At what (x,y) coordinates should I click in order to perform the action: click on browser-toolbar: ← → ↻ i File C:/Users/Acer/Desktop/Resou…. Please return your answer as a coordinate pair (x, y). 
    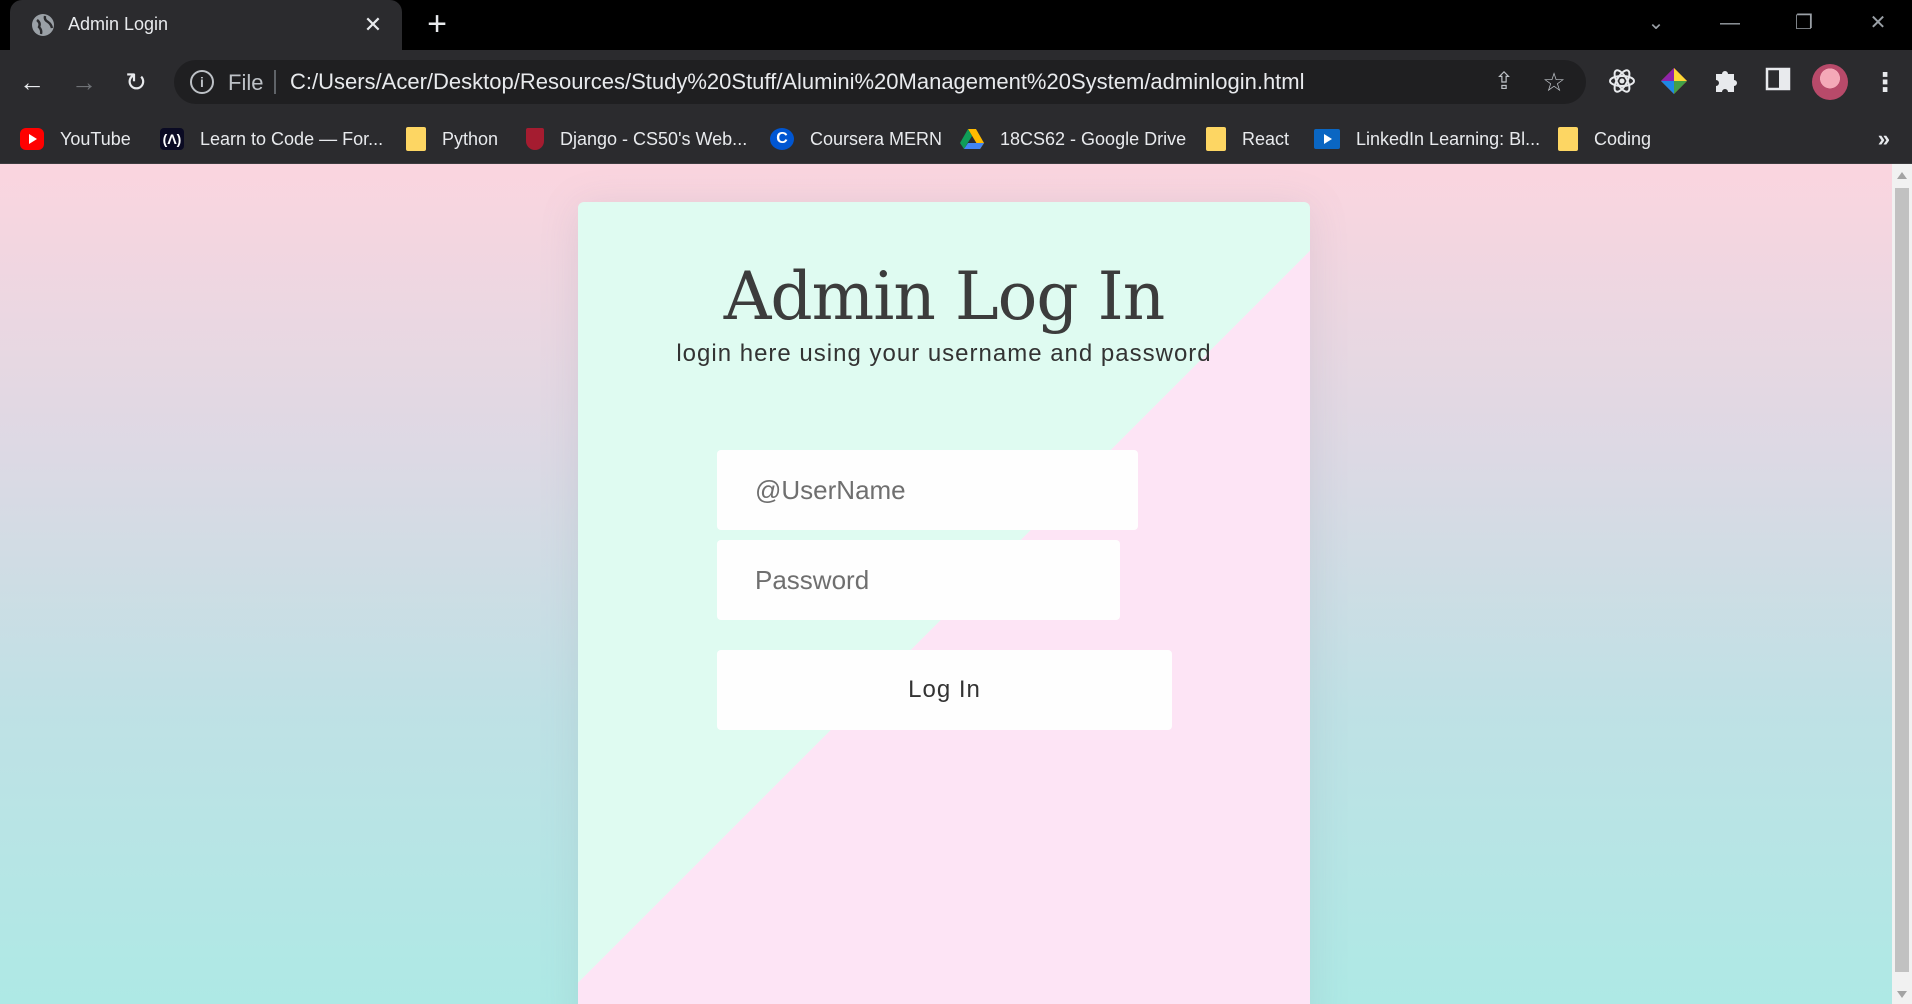
    Looking at the image, I should click on (956, 82).